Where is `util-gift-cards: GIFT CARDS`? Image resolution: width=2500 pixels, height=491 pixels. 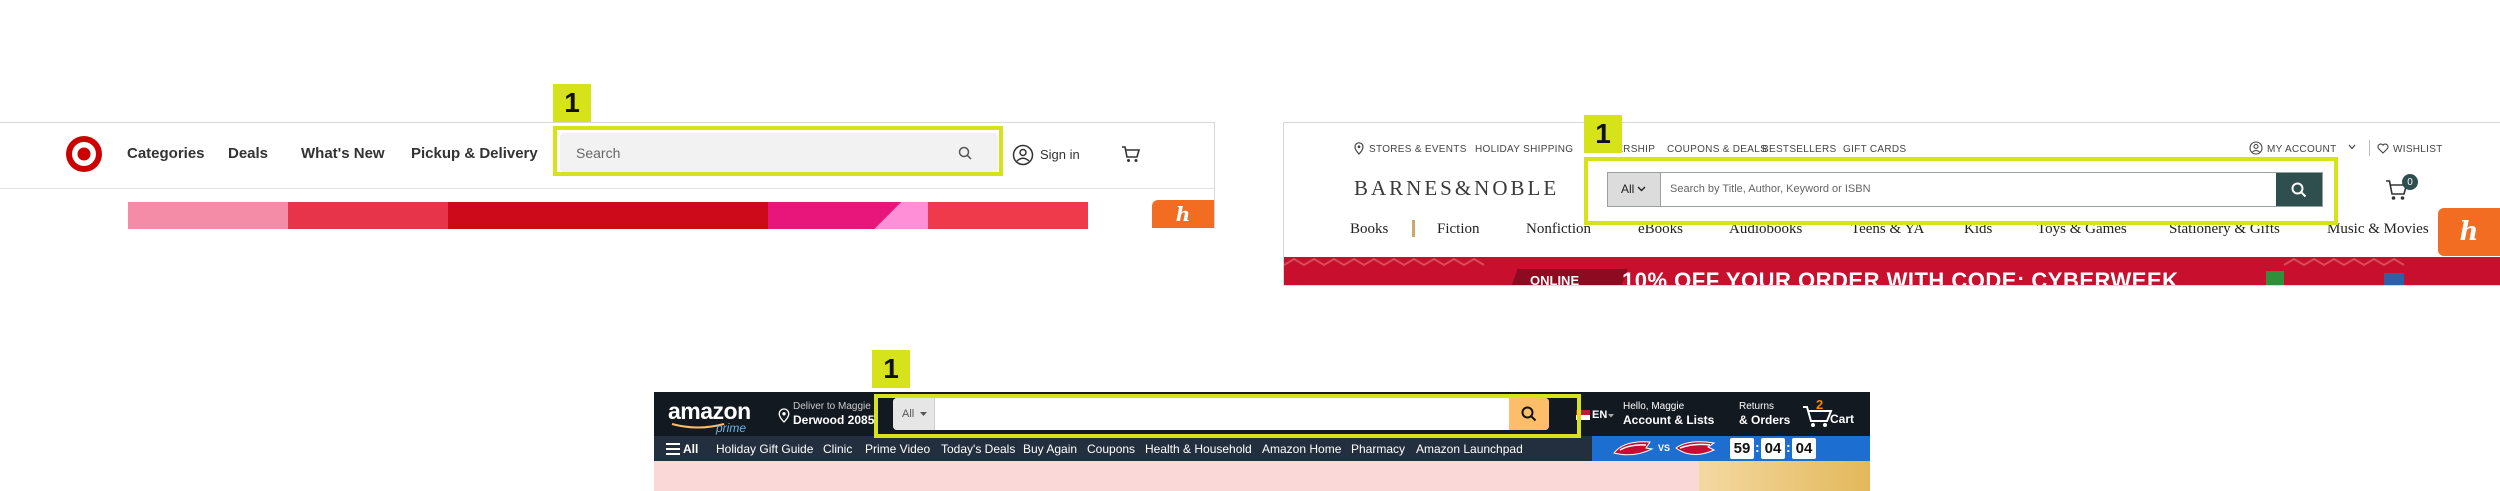 util-gift-cards: GIFT CARDS is located at coordinates (1874, 149).